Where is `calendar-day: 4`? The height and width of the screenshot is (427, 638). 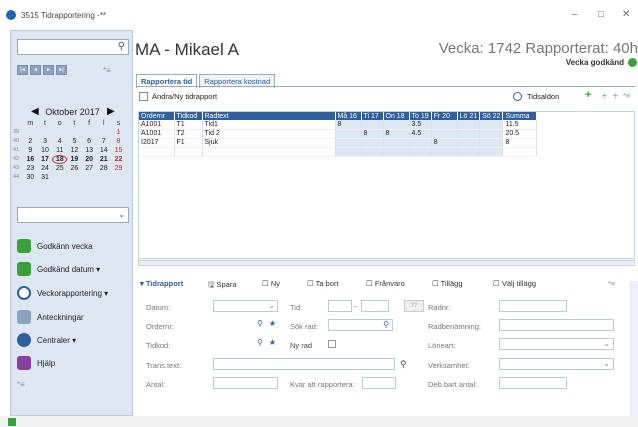 calendar-day: 4 is located at coordinates (59, 141).